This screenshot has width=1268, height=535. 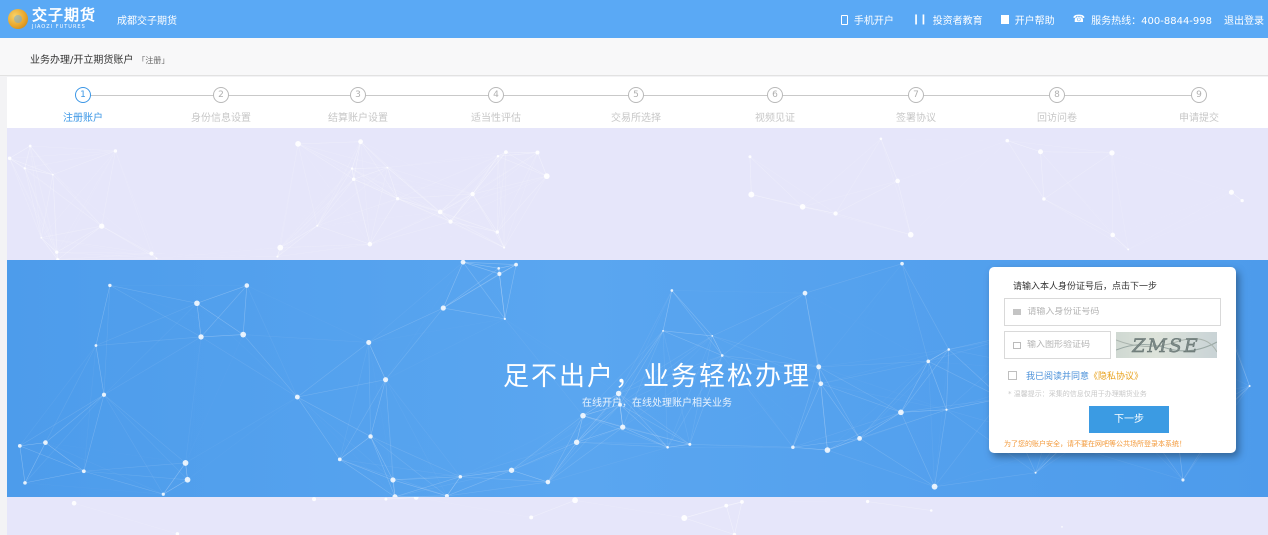 What do you see at coordinates (1129, 419) in the screenshot?
I see `next-step-button: 下一步` at bounding box center [1129, 419].